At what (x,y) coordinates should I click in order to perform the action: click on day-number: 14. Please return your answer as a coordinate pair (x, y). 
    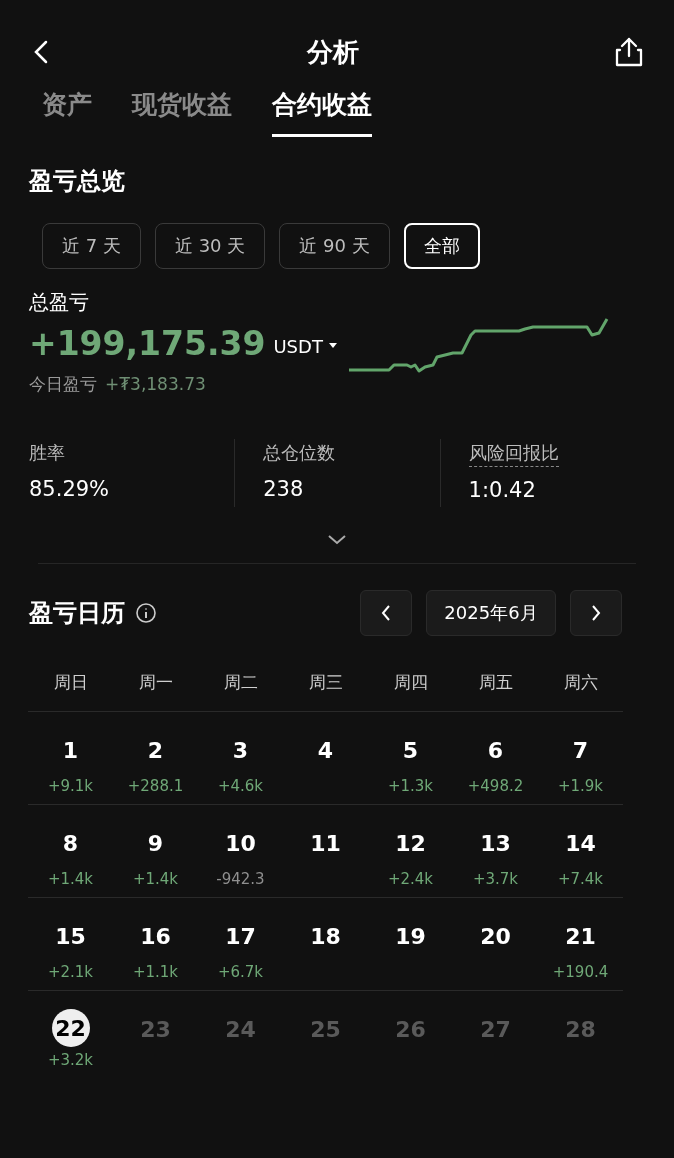
    Looking at the image, I should click on (580, 843).